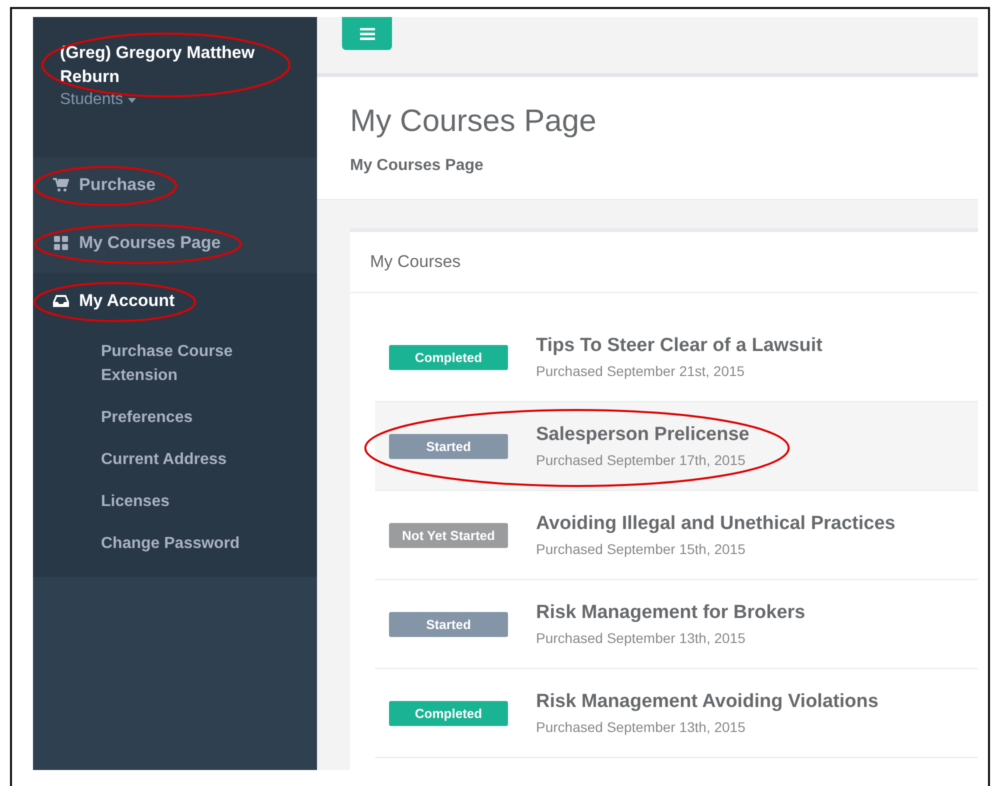 The image size is (998, 786). I want to click on submenu-item: Preferences, so click(175, 418).